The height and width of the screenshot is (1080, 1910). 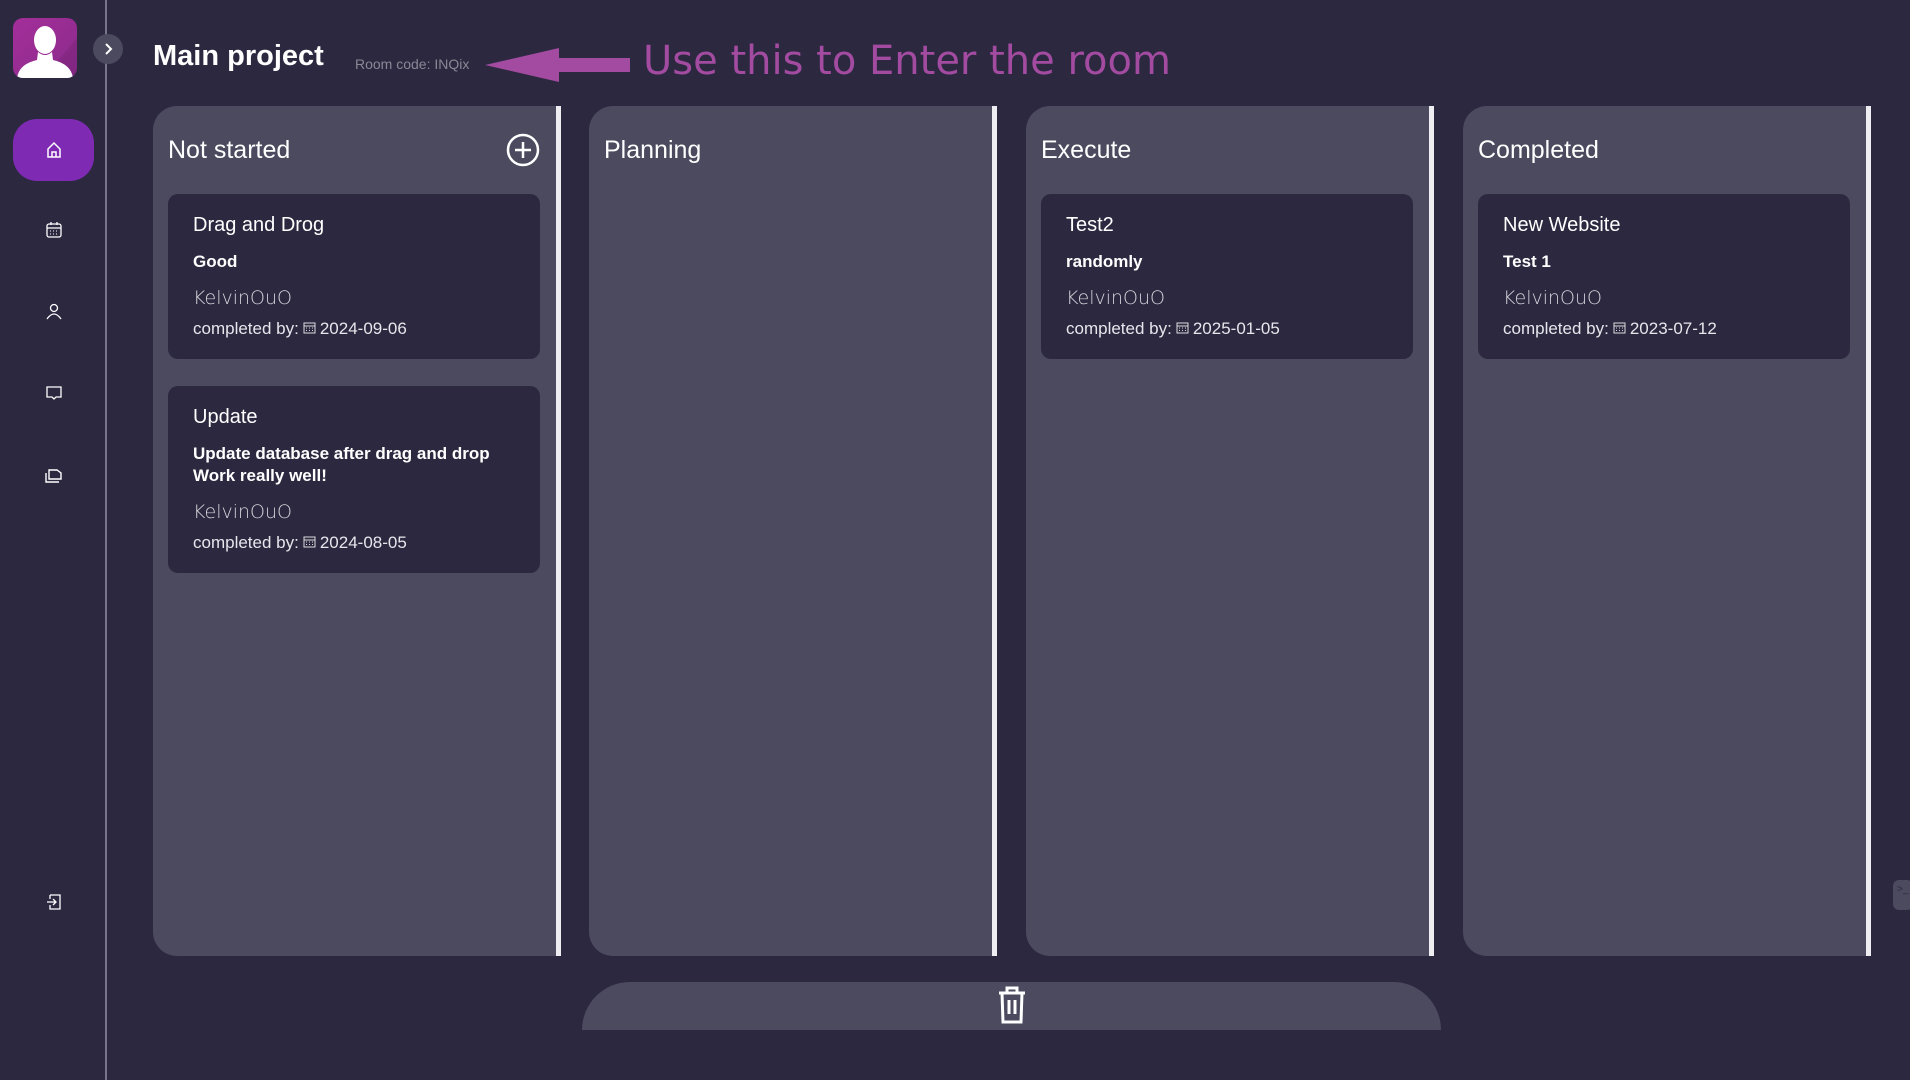 What do you see at coordinates (238, 56) in the screenshot?
I see `page-title: Main project` at bounding box center [238, 56].